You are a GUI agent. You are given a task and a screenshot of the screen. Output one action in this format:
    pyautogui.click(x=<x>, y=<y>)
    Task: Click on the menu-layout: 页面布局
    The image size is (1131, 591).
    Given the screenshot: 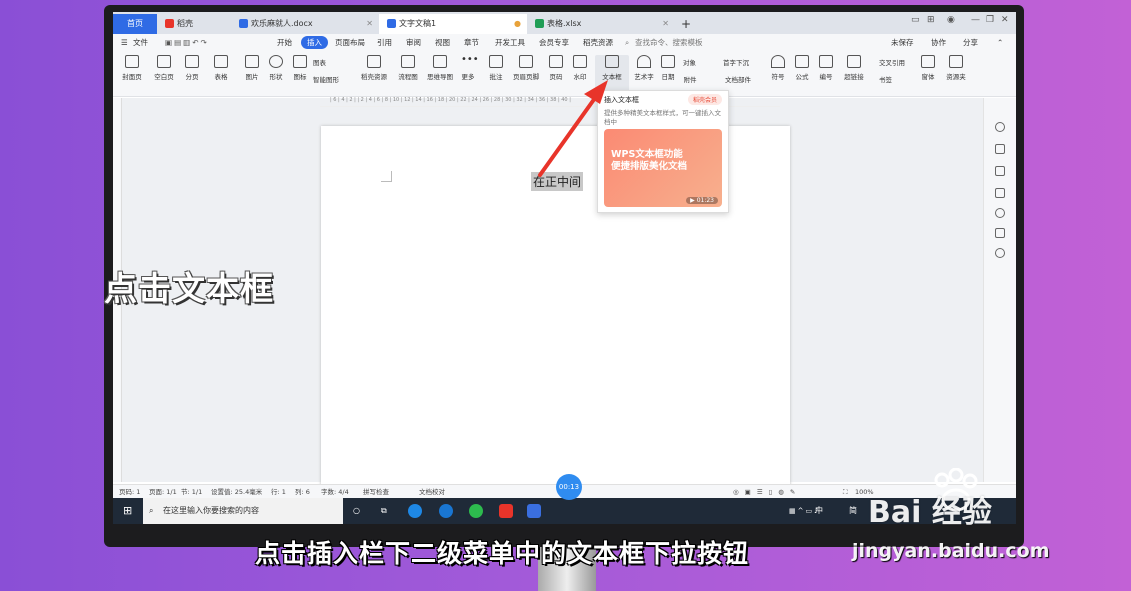 What is the action you would take?
    pyautogui.click(x=350, y=43)
    